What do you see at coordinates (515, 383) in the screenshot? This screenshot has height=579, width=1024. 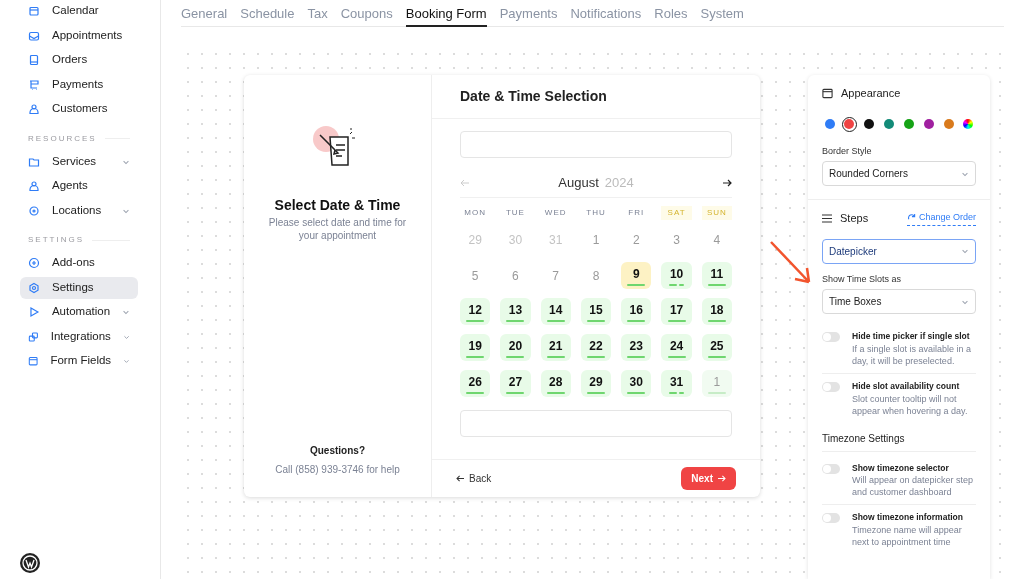 I see `day-cell: 27` at bounding box center [515, 383].